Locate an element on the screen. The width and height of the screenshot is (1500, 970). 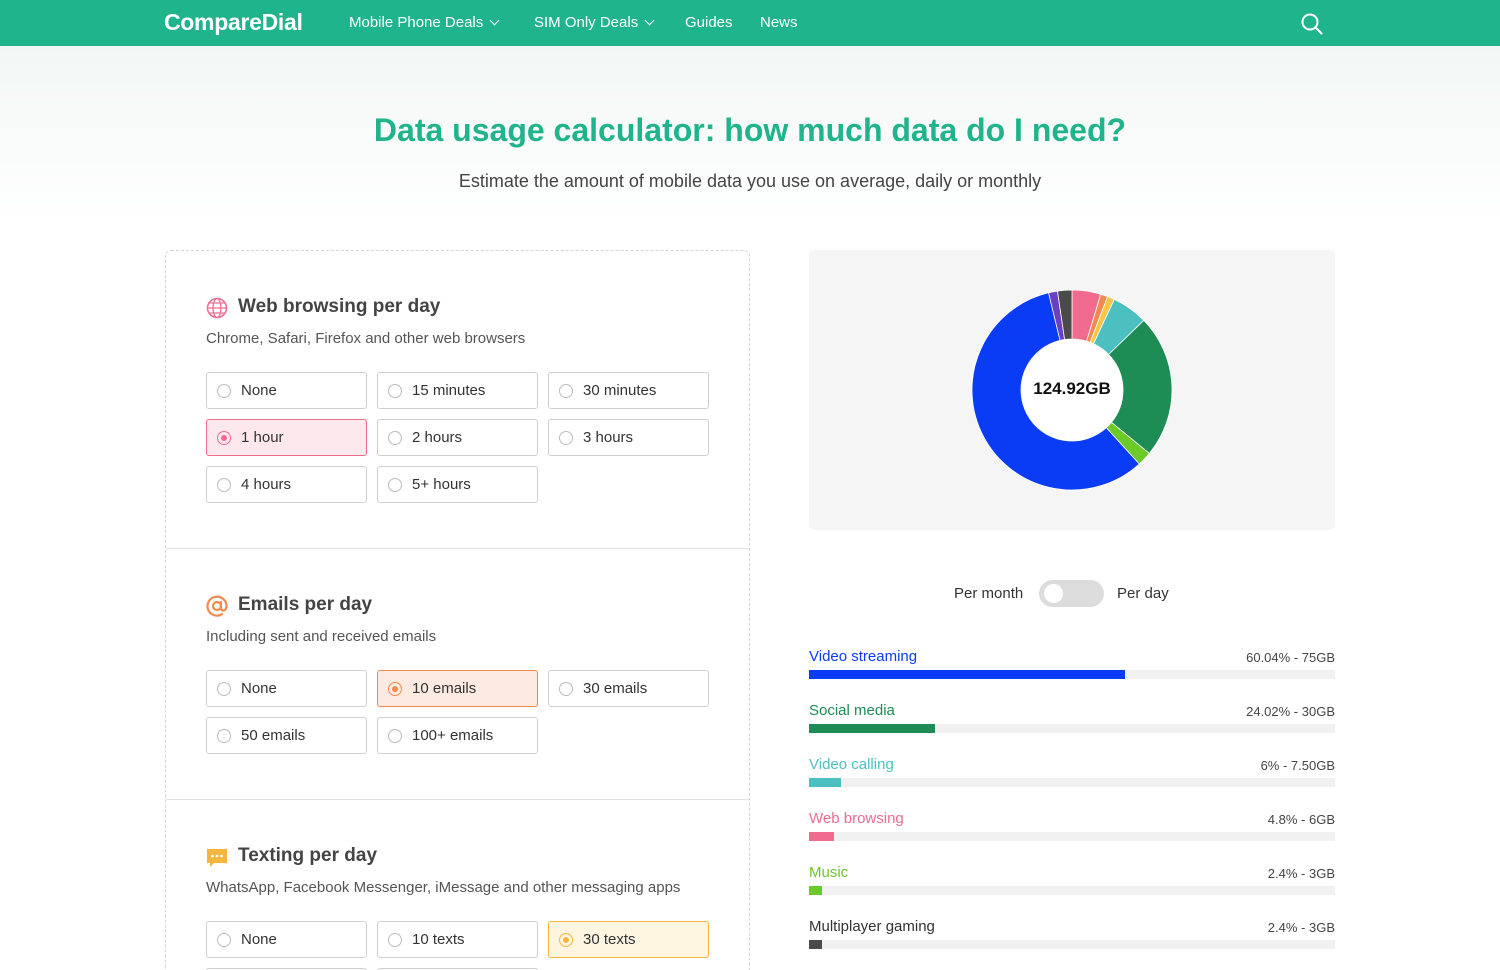
usage-bar-row: Video calling 6% - 7.50GB is located at coordinates (1072, 776).